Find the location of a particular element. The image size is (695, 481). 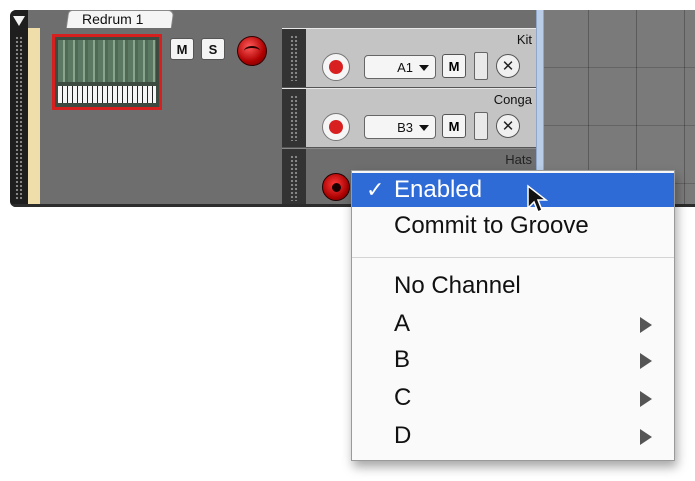

menu-item-label: No Channel is located at coordinates (457, 285).